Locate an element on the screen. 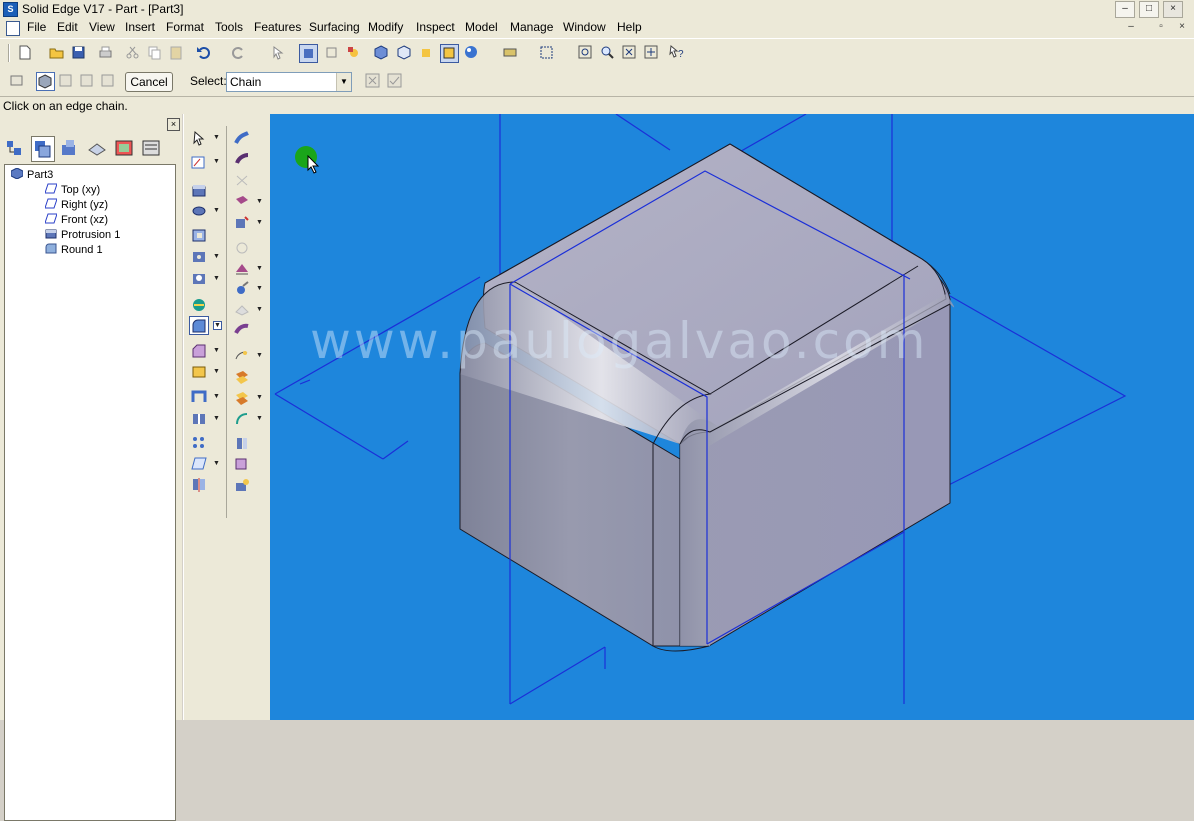 The image size is (1194, 821). sphere-render-icon is located at coordinates (471, 52).